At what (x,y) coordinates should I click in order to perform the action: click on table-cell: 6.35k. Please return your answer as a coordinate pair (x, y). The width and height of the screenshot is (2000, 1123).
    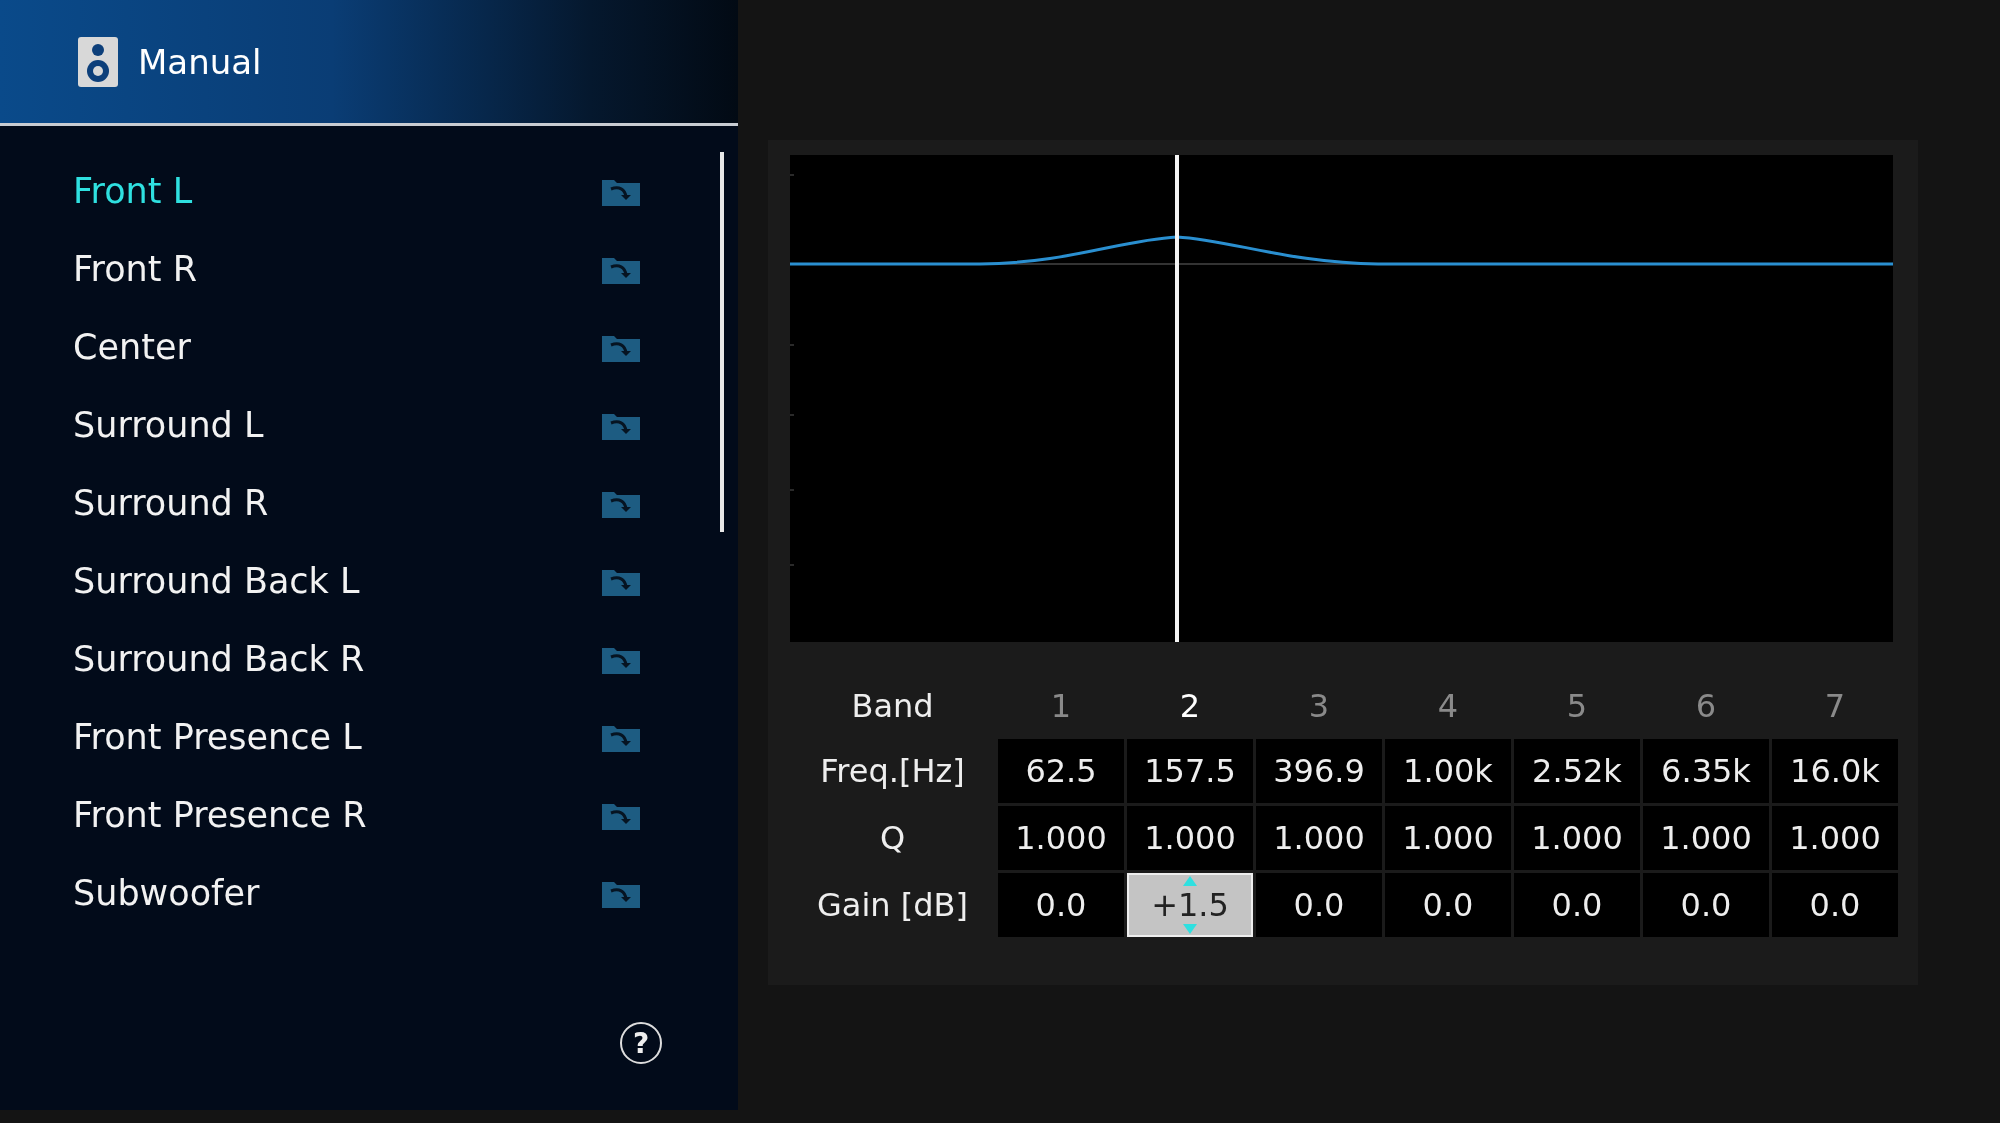
    Looking at the image, I should click on (1706, 771).